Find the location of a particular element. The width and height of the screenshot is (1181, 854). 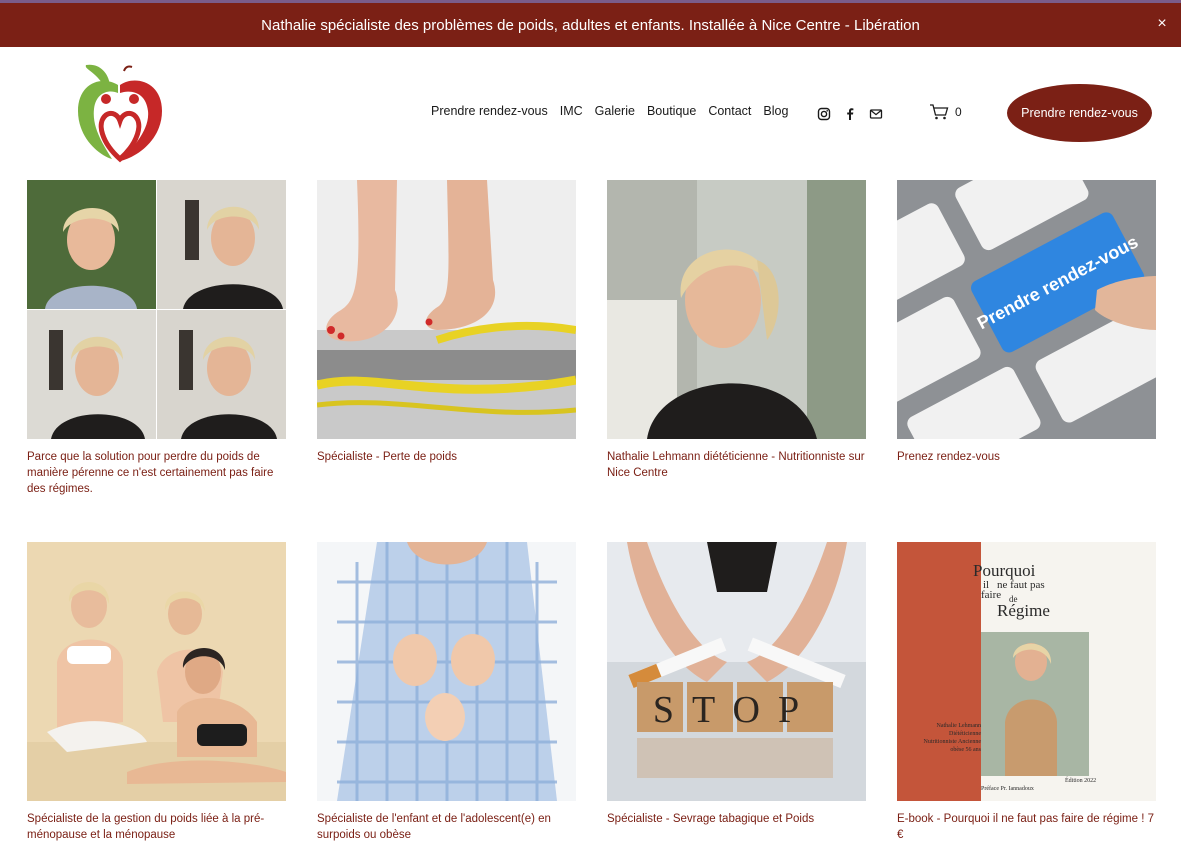

child-shirt-image is located at coordinates (446, 671).